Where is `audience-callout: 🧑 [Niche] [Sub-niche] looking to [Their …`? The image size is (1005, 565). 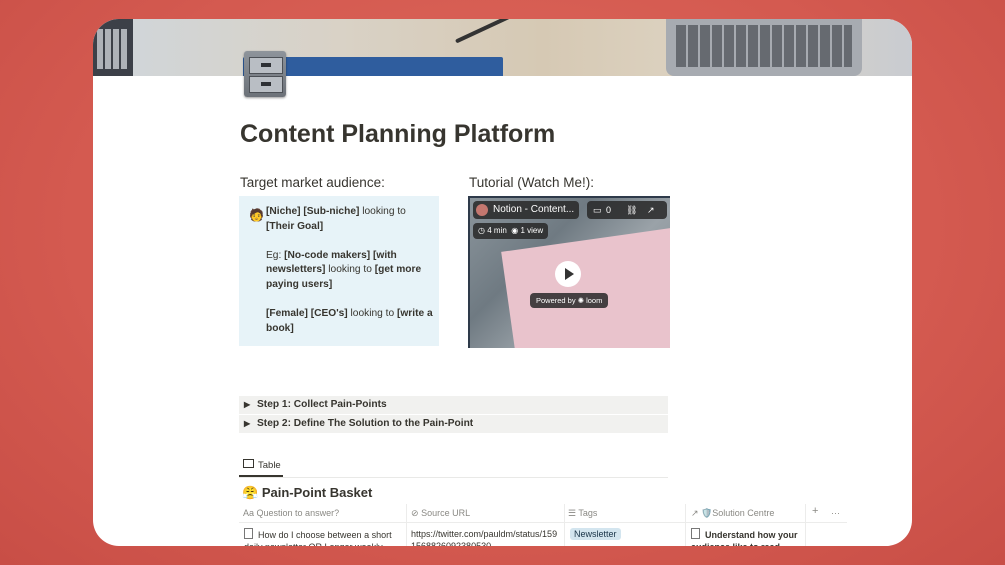
audience-callout: 🧑 [Niche] [Sub-niche] looking to [Their … is located at coordinates (339, 271).